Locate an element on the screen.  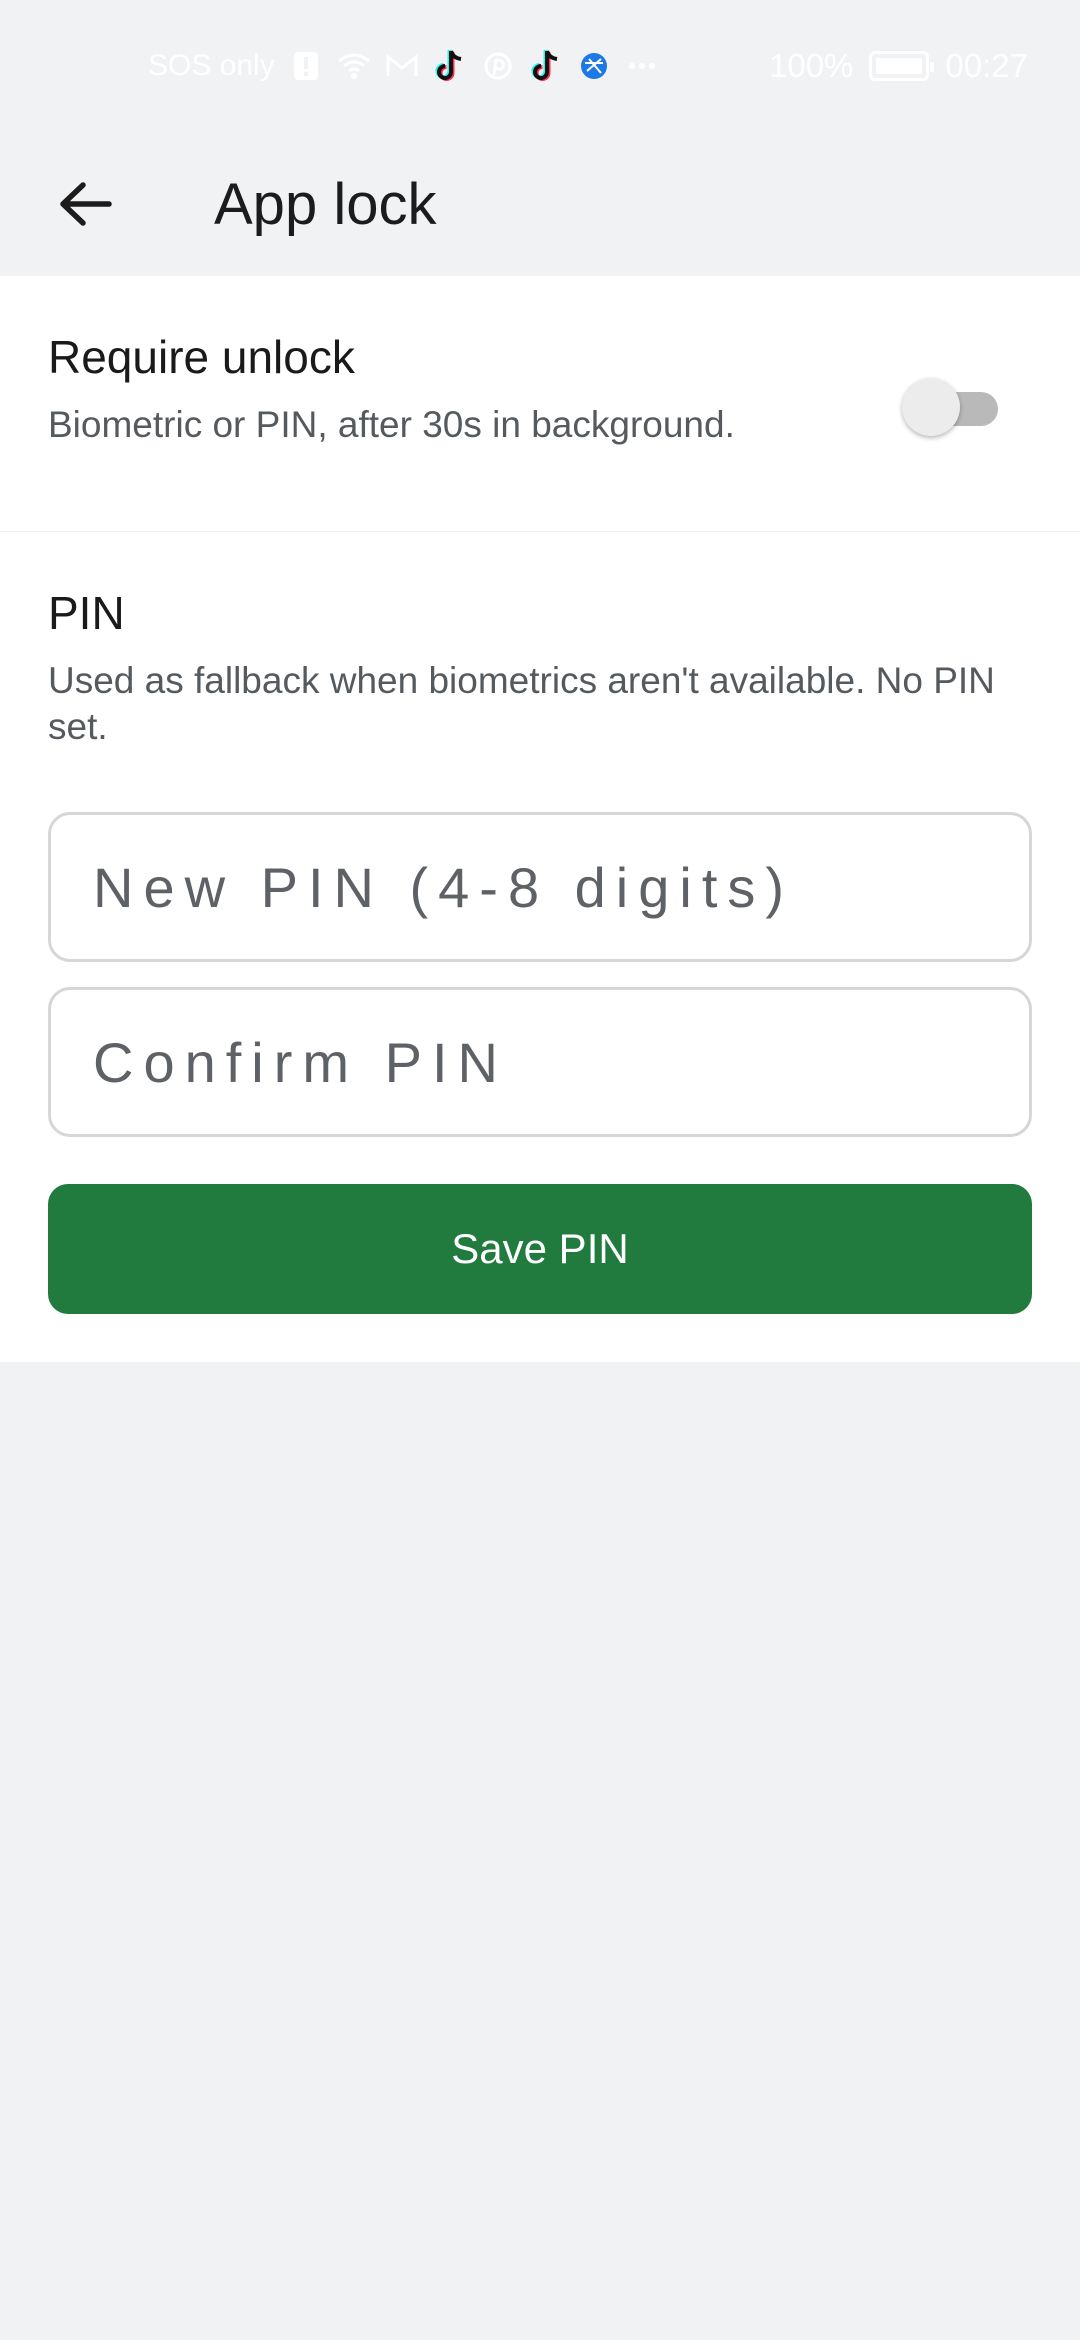
battery-percent: 100% is located at coordinates (811, 65).